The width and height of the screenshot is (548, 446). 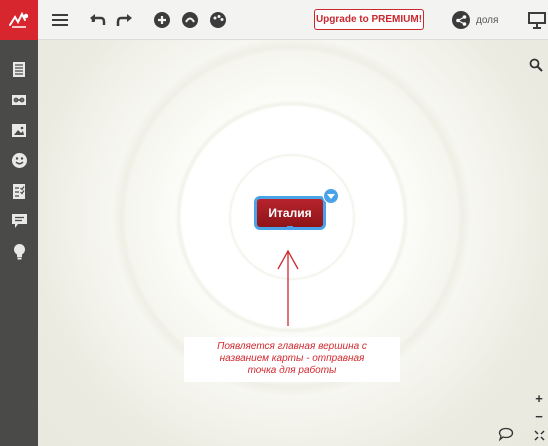 I want to click on idea-icon, so click(x=19, y=252).